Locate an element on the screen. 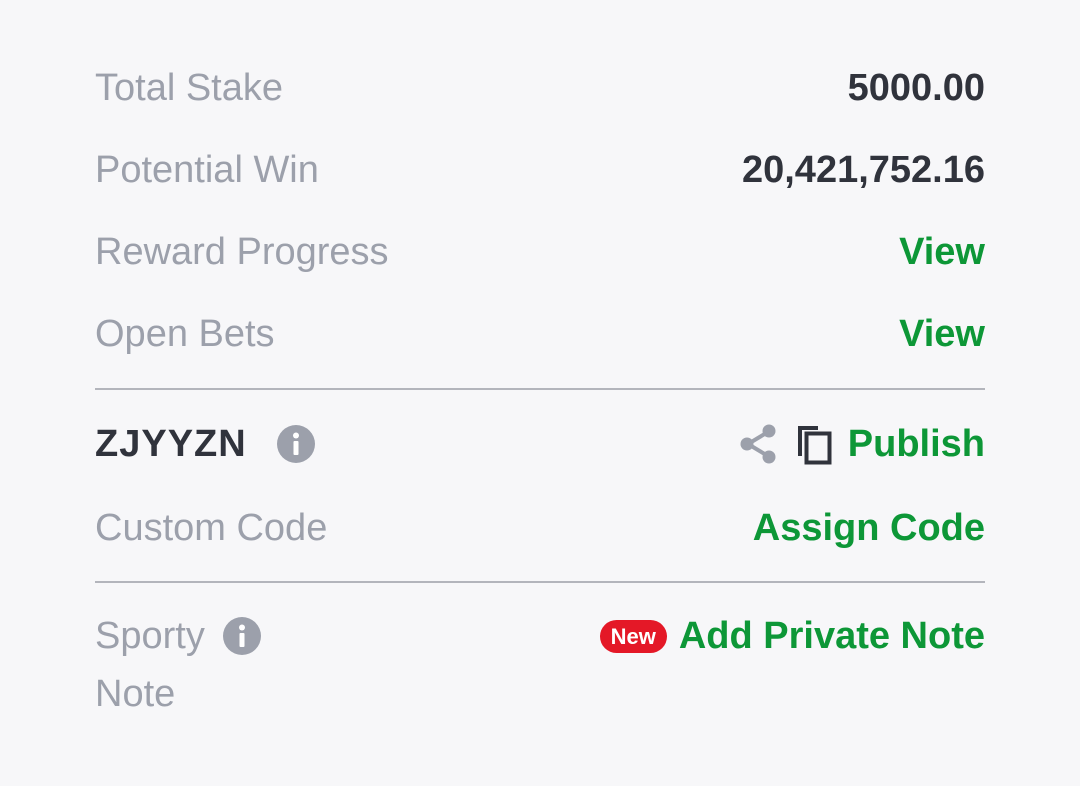 This screenshot has height=786, width=1080. sporty-note-label-line: Sporty is located at coordinates (178, 636).